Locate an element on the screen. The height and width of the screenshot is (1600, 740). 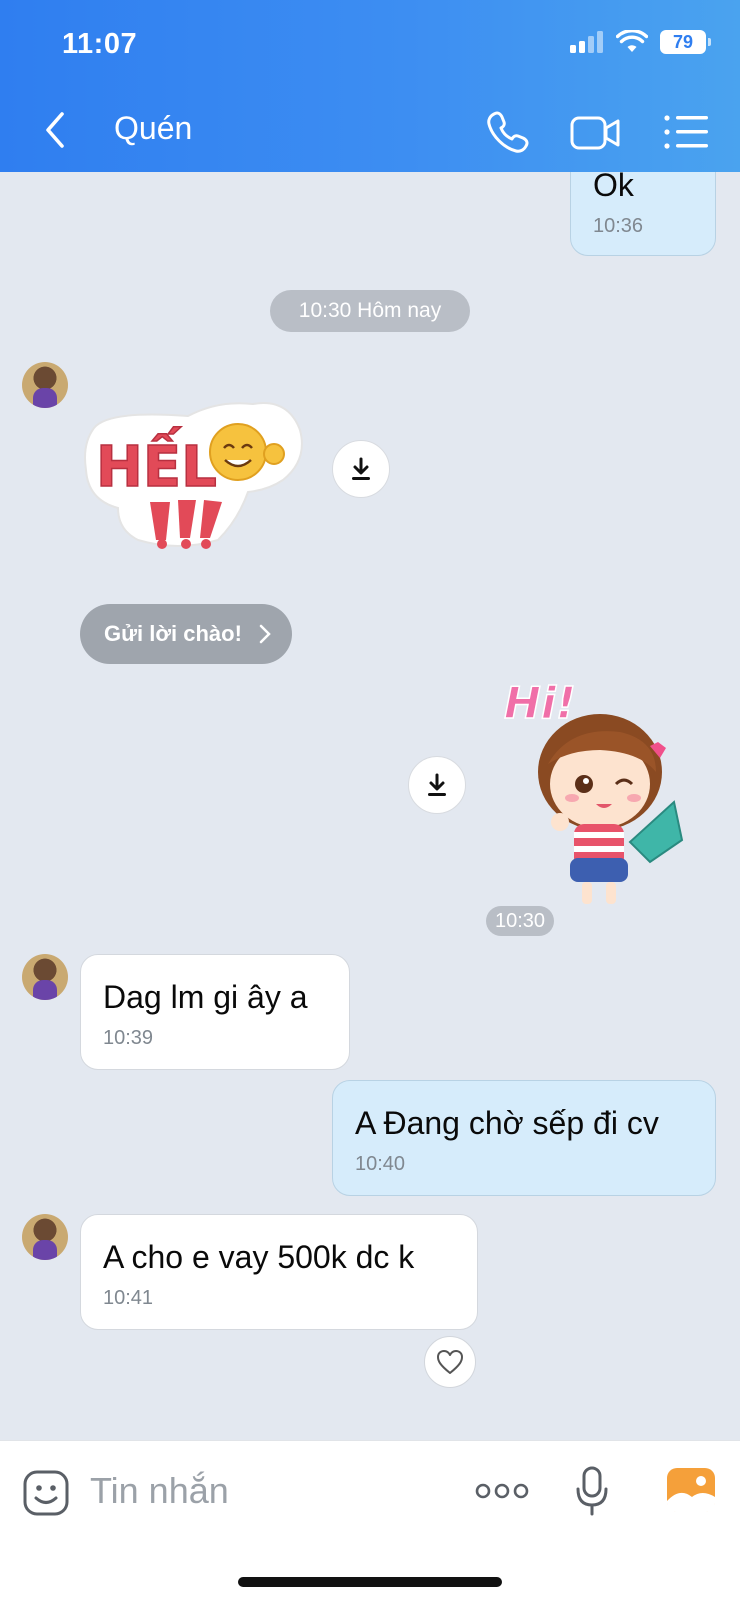
video-call-button is located at coordinates (596, 132).